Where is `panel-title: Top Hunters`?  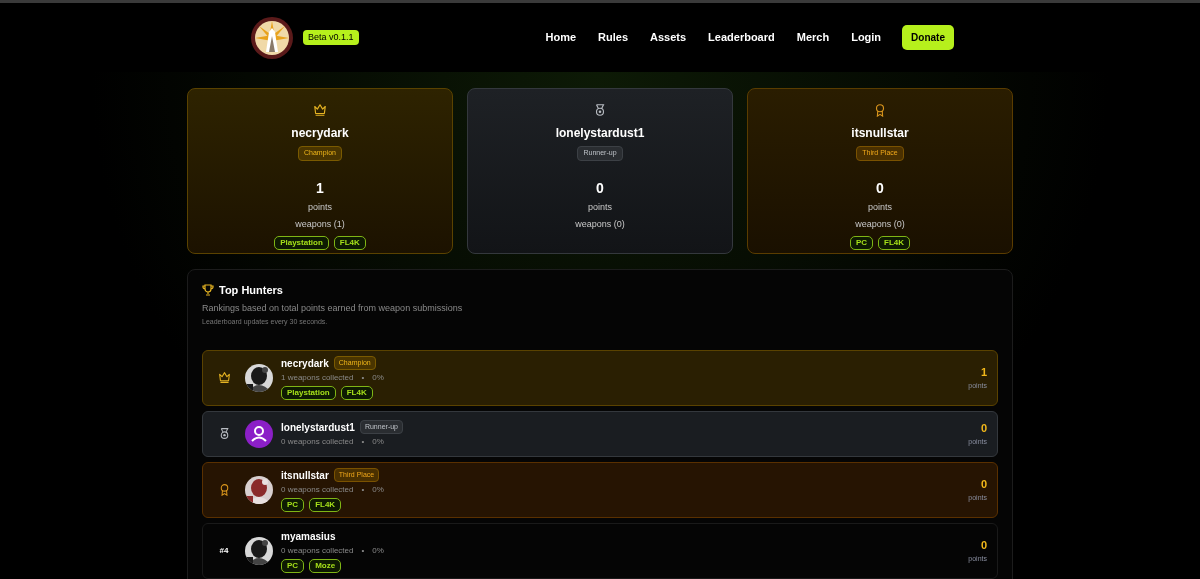 panel-title: Top Hunters is located at coordinates (251, 290).